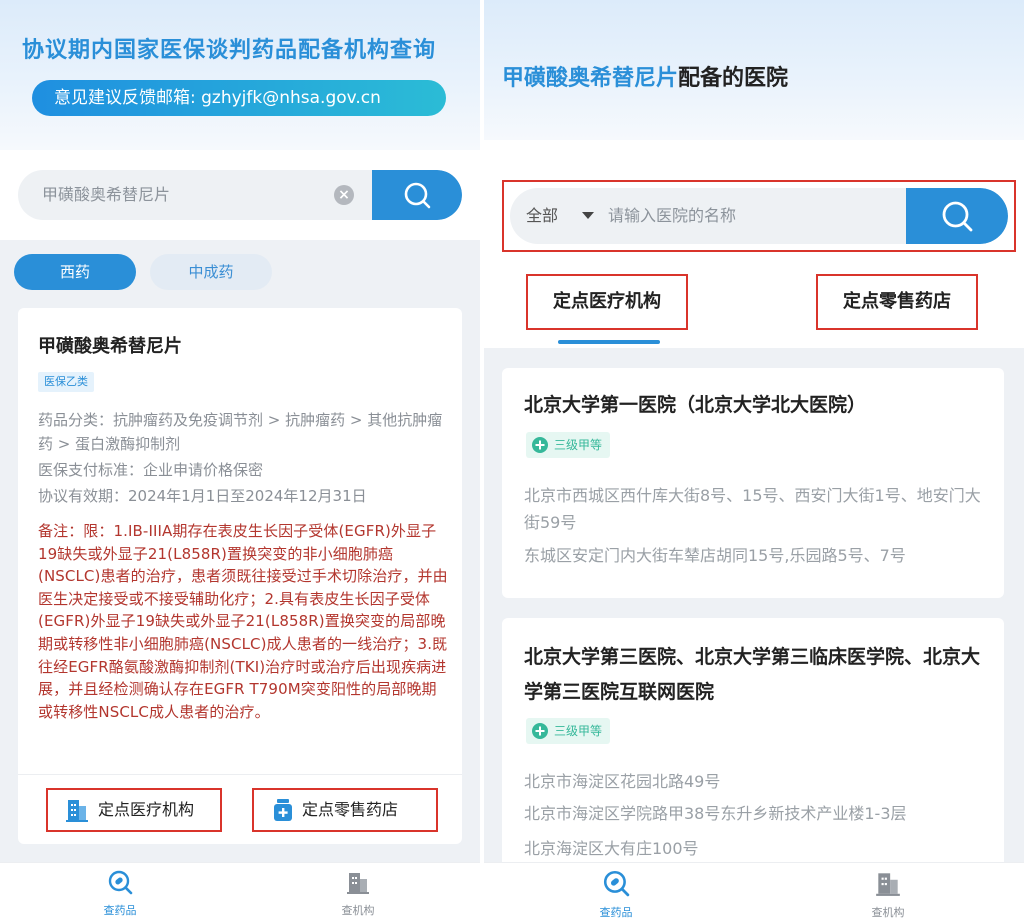 This screenshot has height=924, width=1024. What do you see at coordinates (695, 405) in the screenshot?
I see `hospital-name: 北京大学第一医院（北京大学北大医院）` at bounding box center [695, 405].